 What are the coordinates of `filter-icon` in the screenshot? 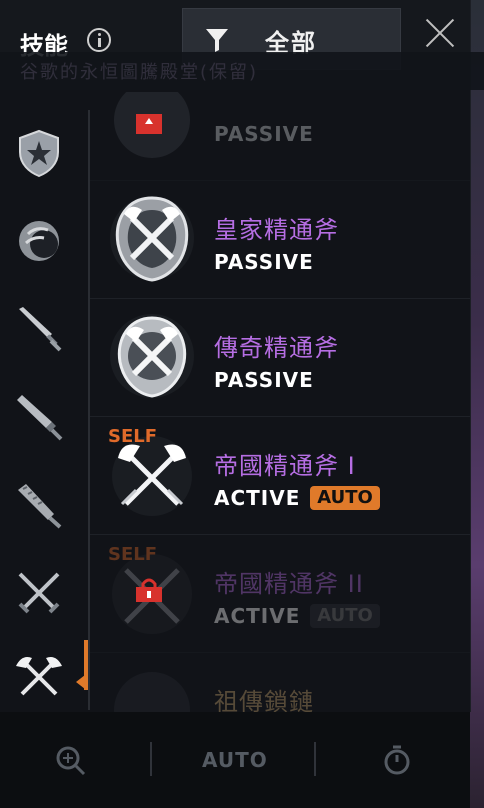 It's located at (217, 40).